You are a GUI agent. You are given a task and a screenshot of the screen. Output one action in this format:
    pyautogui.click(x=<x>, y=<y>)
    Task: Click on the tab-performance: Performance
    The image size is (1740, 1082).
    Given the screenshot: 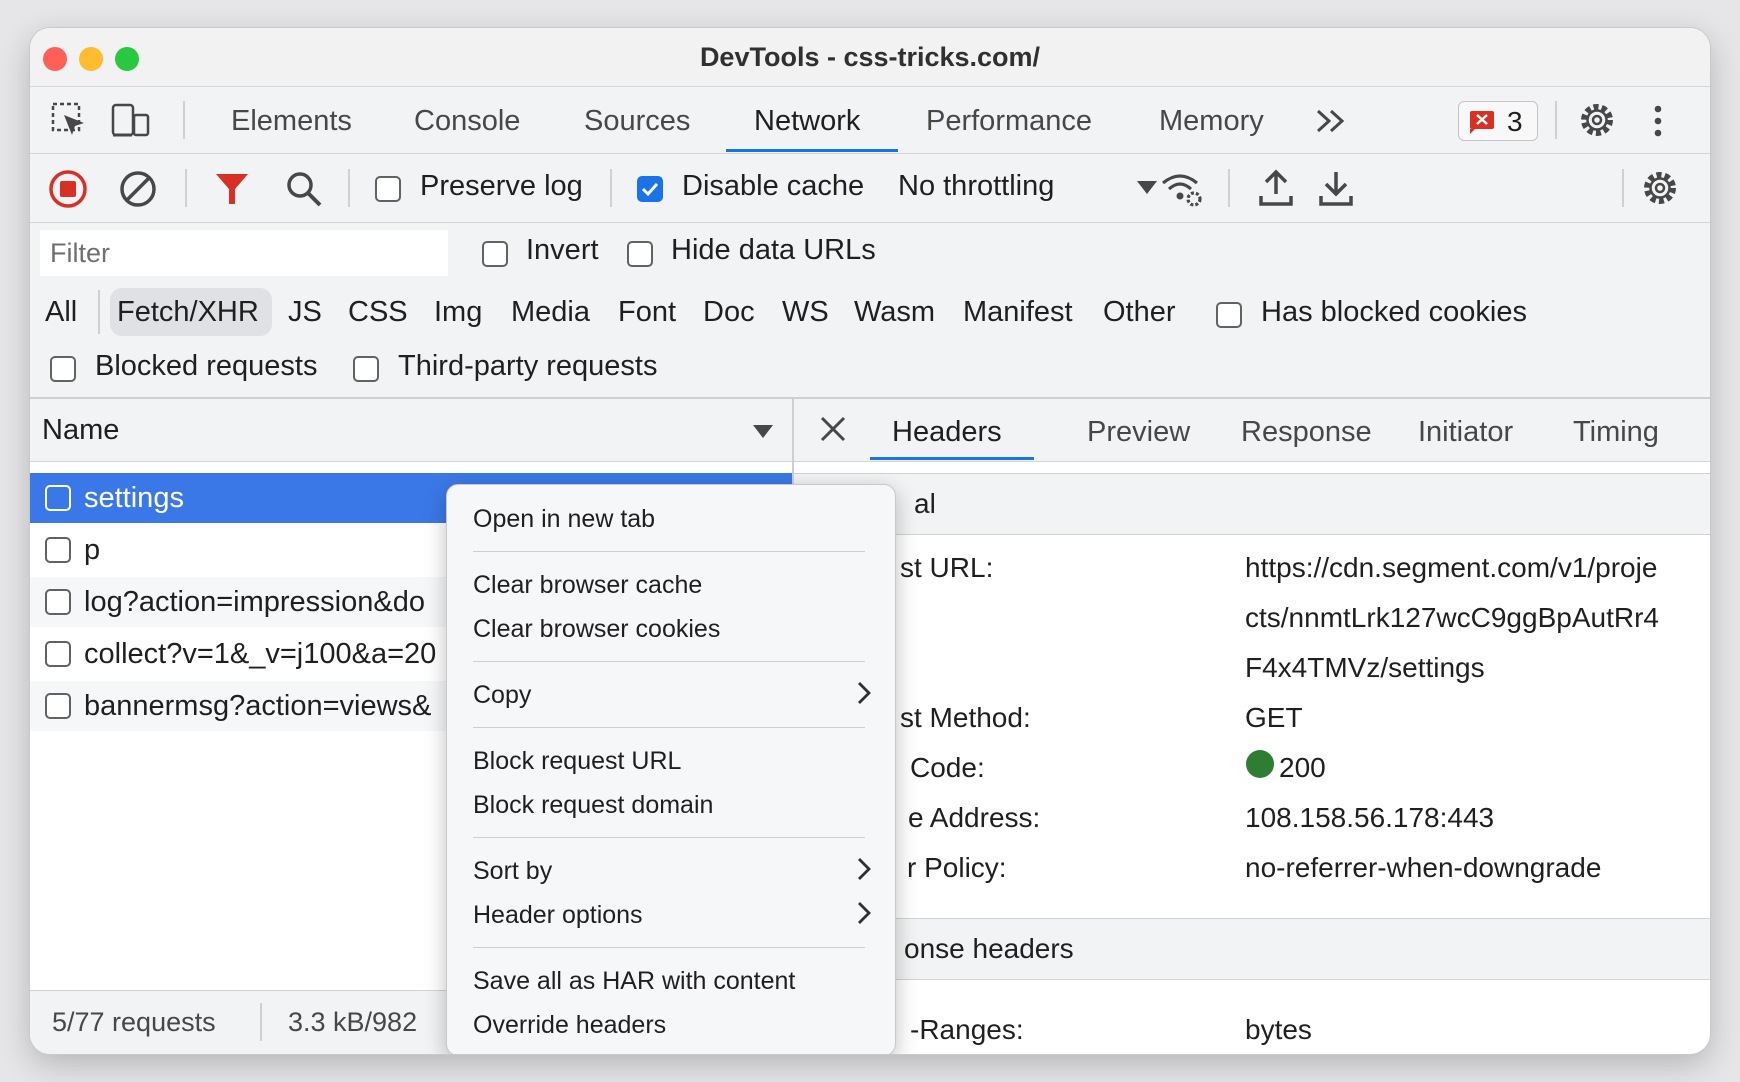 What is the action you would take?
    pyautogui.click(x=1009, y=121)
    